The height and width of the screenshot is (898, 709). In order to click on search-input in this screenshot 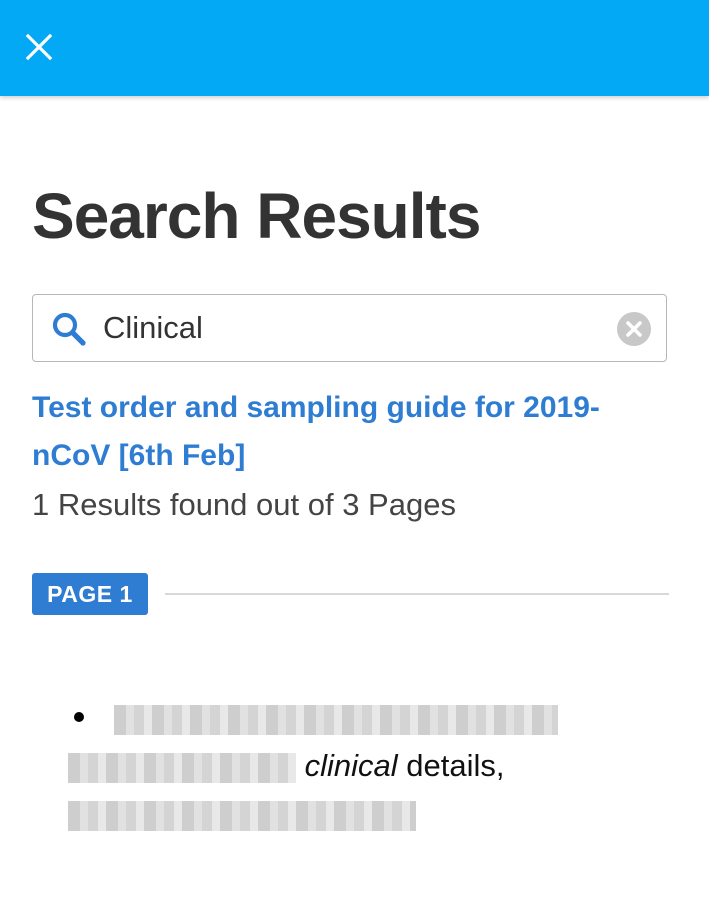, I will do `click(353, 328)`.